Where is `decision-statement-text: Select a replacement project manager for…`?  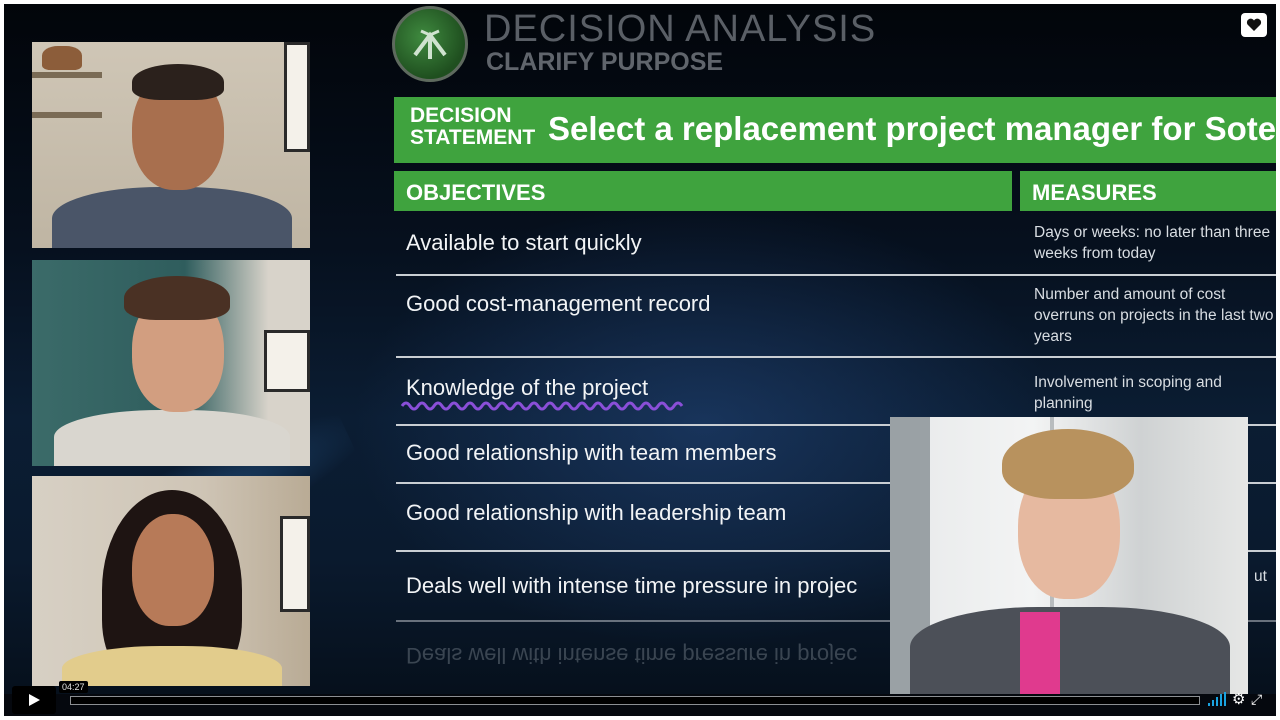
decision-statement-text: Select a replacement project manager for… is located at coordinates (912, 128).